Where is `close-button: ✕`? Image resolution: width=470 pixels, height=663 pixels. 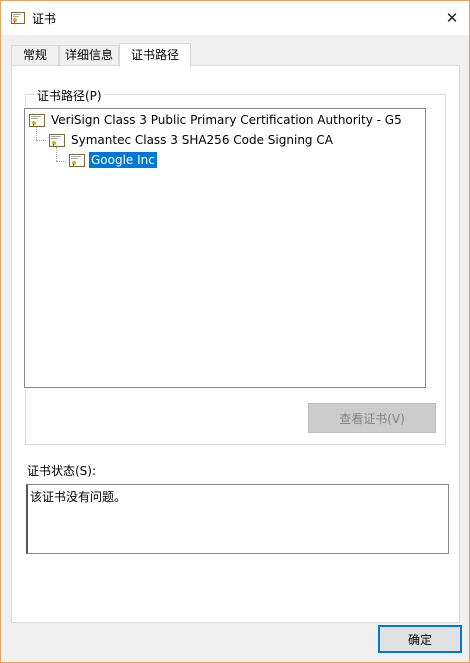 close-button: ✕ is located at coordinates (452, 18).